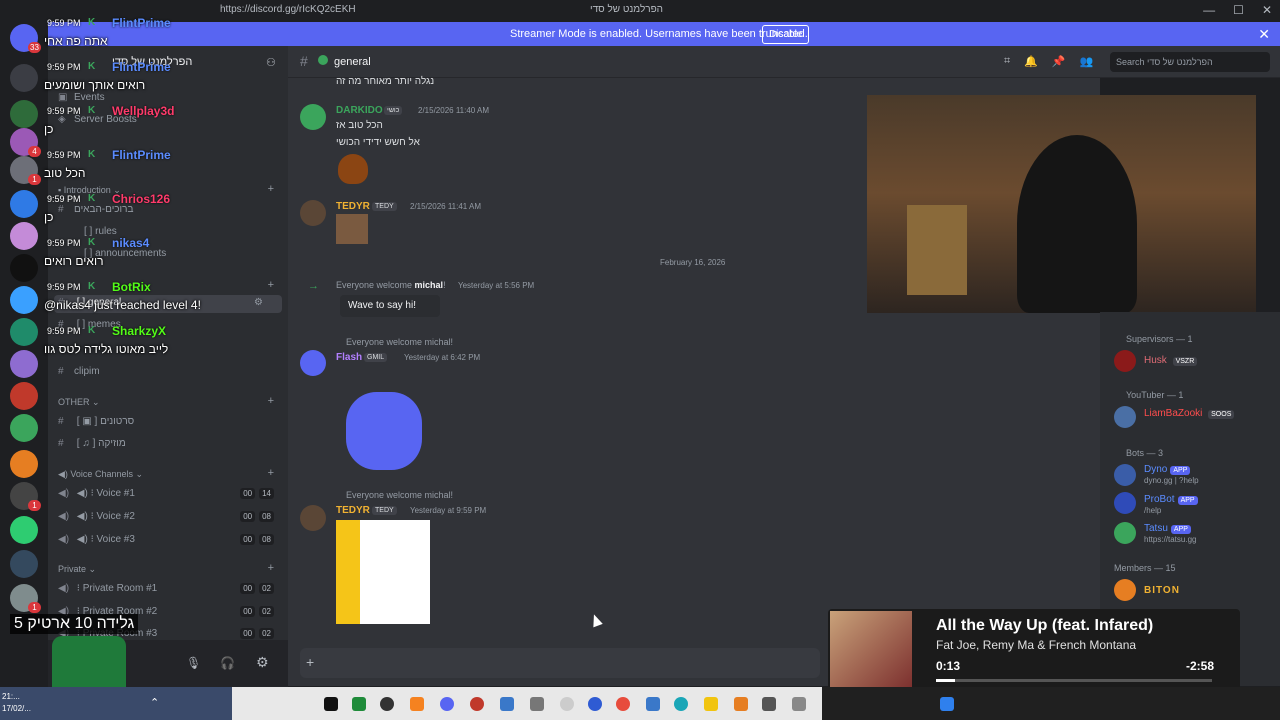 Image resolution: width=1280 pixels, height=720 pixels. Describe the element at coordinates (1087, 61) in the screenshot. I see `members-icon: 👥` at that location.